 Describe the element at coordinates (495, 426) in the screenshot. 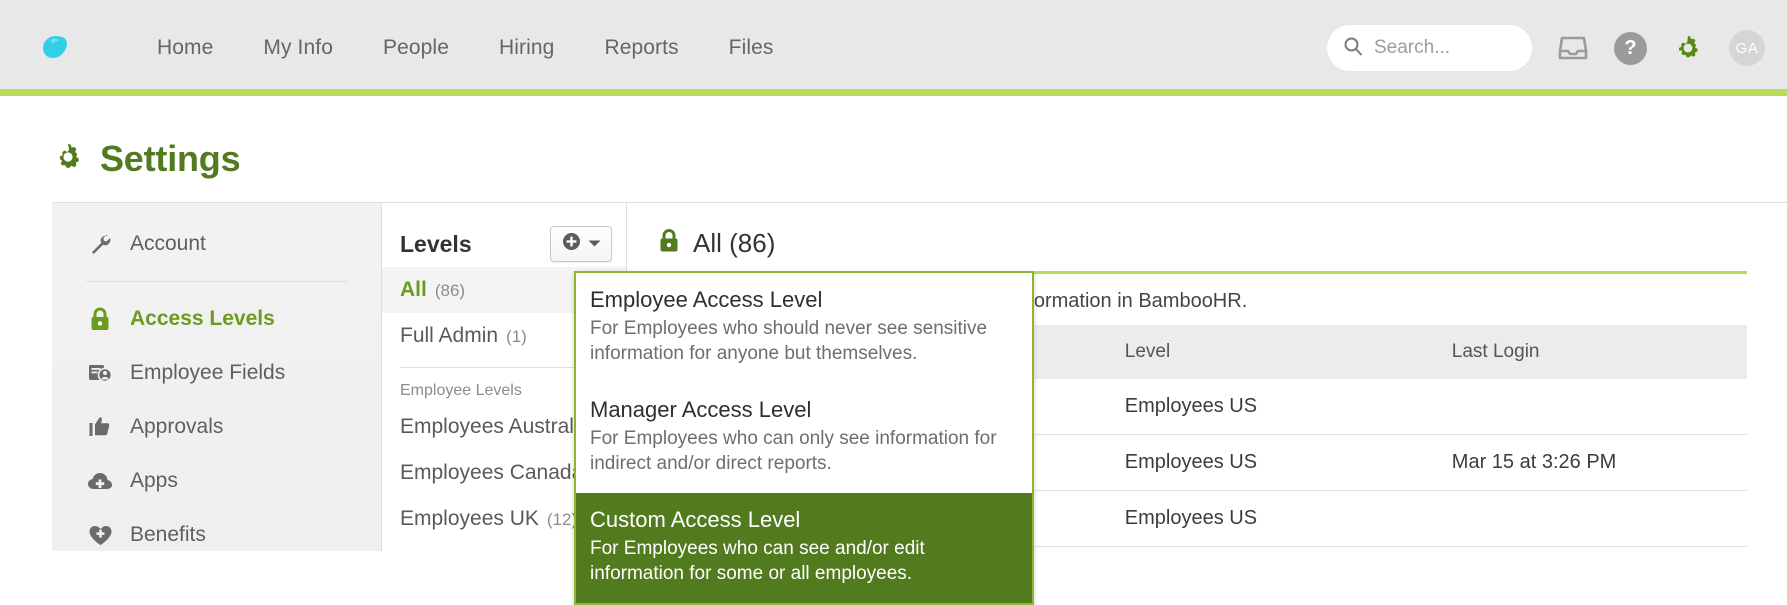

I see `level-name: Employees Australia` at that location.